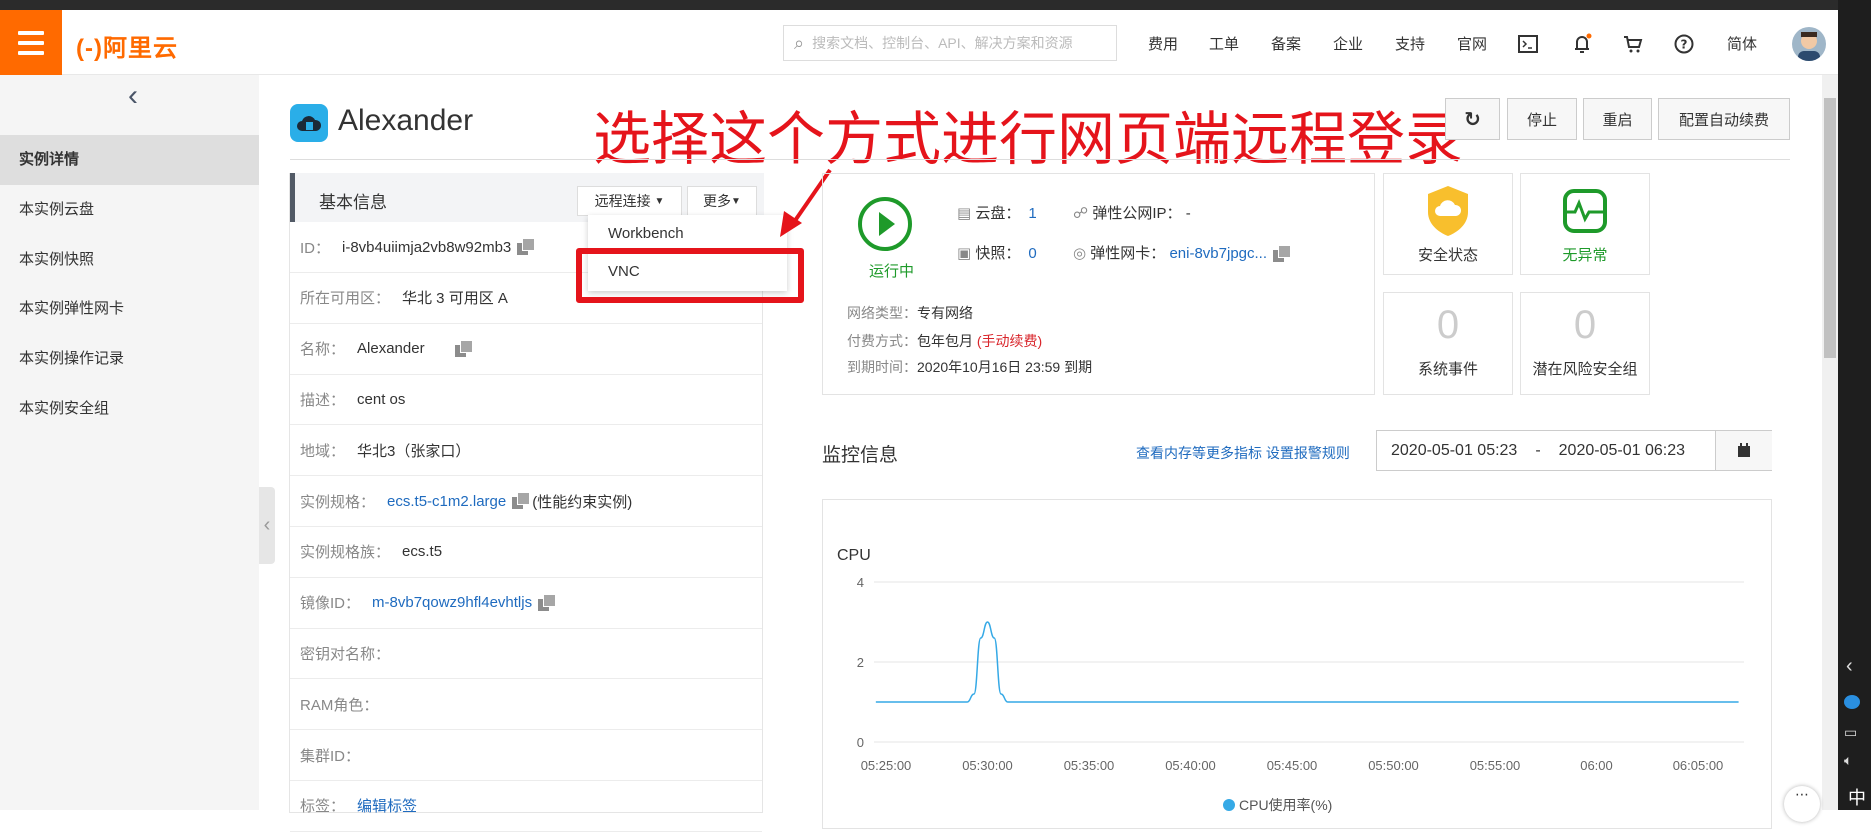 This screenshot has width=1871, height=833. I want to click on info-row: 镜像ID： m-8vb7qowz9hfl4evhtljs, so click(526, 603).